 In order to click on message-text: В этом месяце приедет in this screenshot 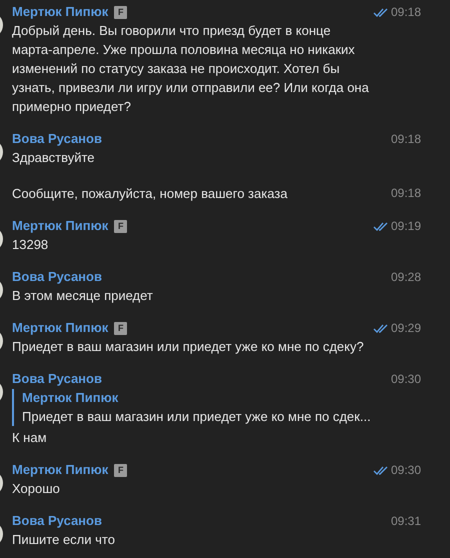, I will do `click(83, 296)`.